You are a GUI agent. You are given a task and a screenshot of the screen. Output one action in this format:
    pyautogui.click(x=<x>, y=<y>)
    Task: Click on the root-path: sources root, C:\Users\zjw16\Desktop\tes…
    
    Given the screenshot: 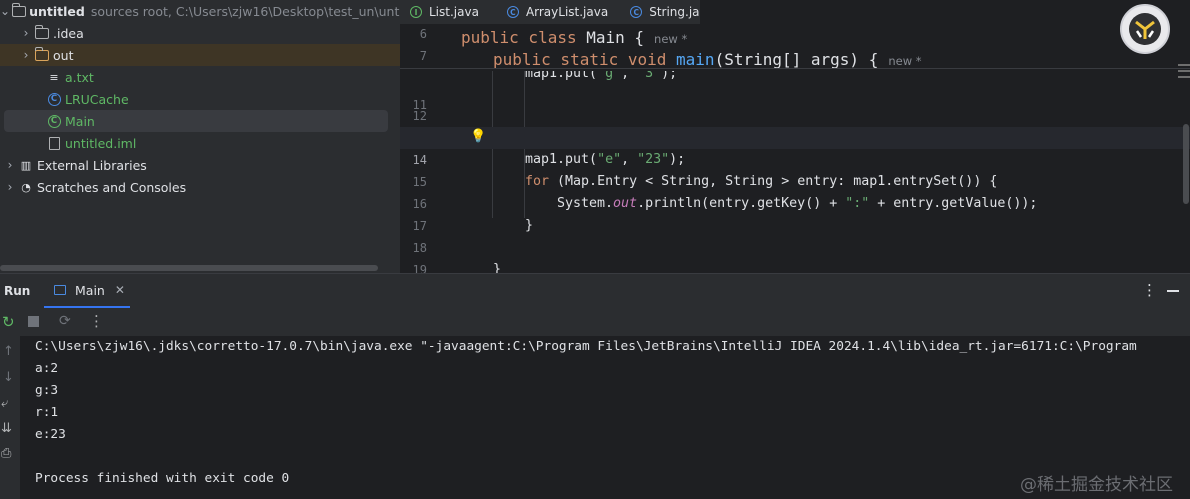 What is the action you would take?
    pyautogui.click(x=245, y=11)
    